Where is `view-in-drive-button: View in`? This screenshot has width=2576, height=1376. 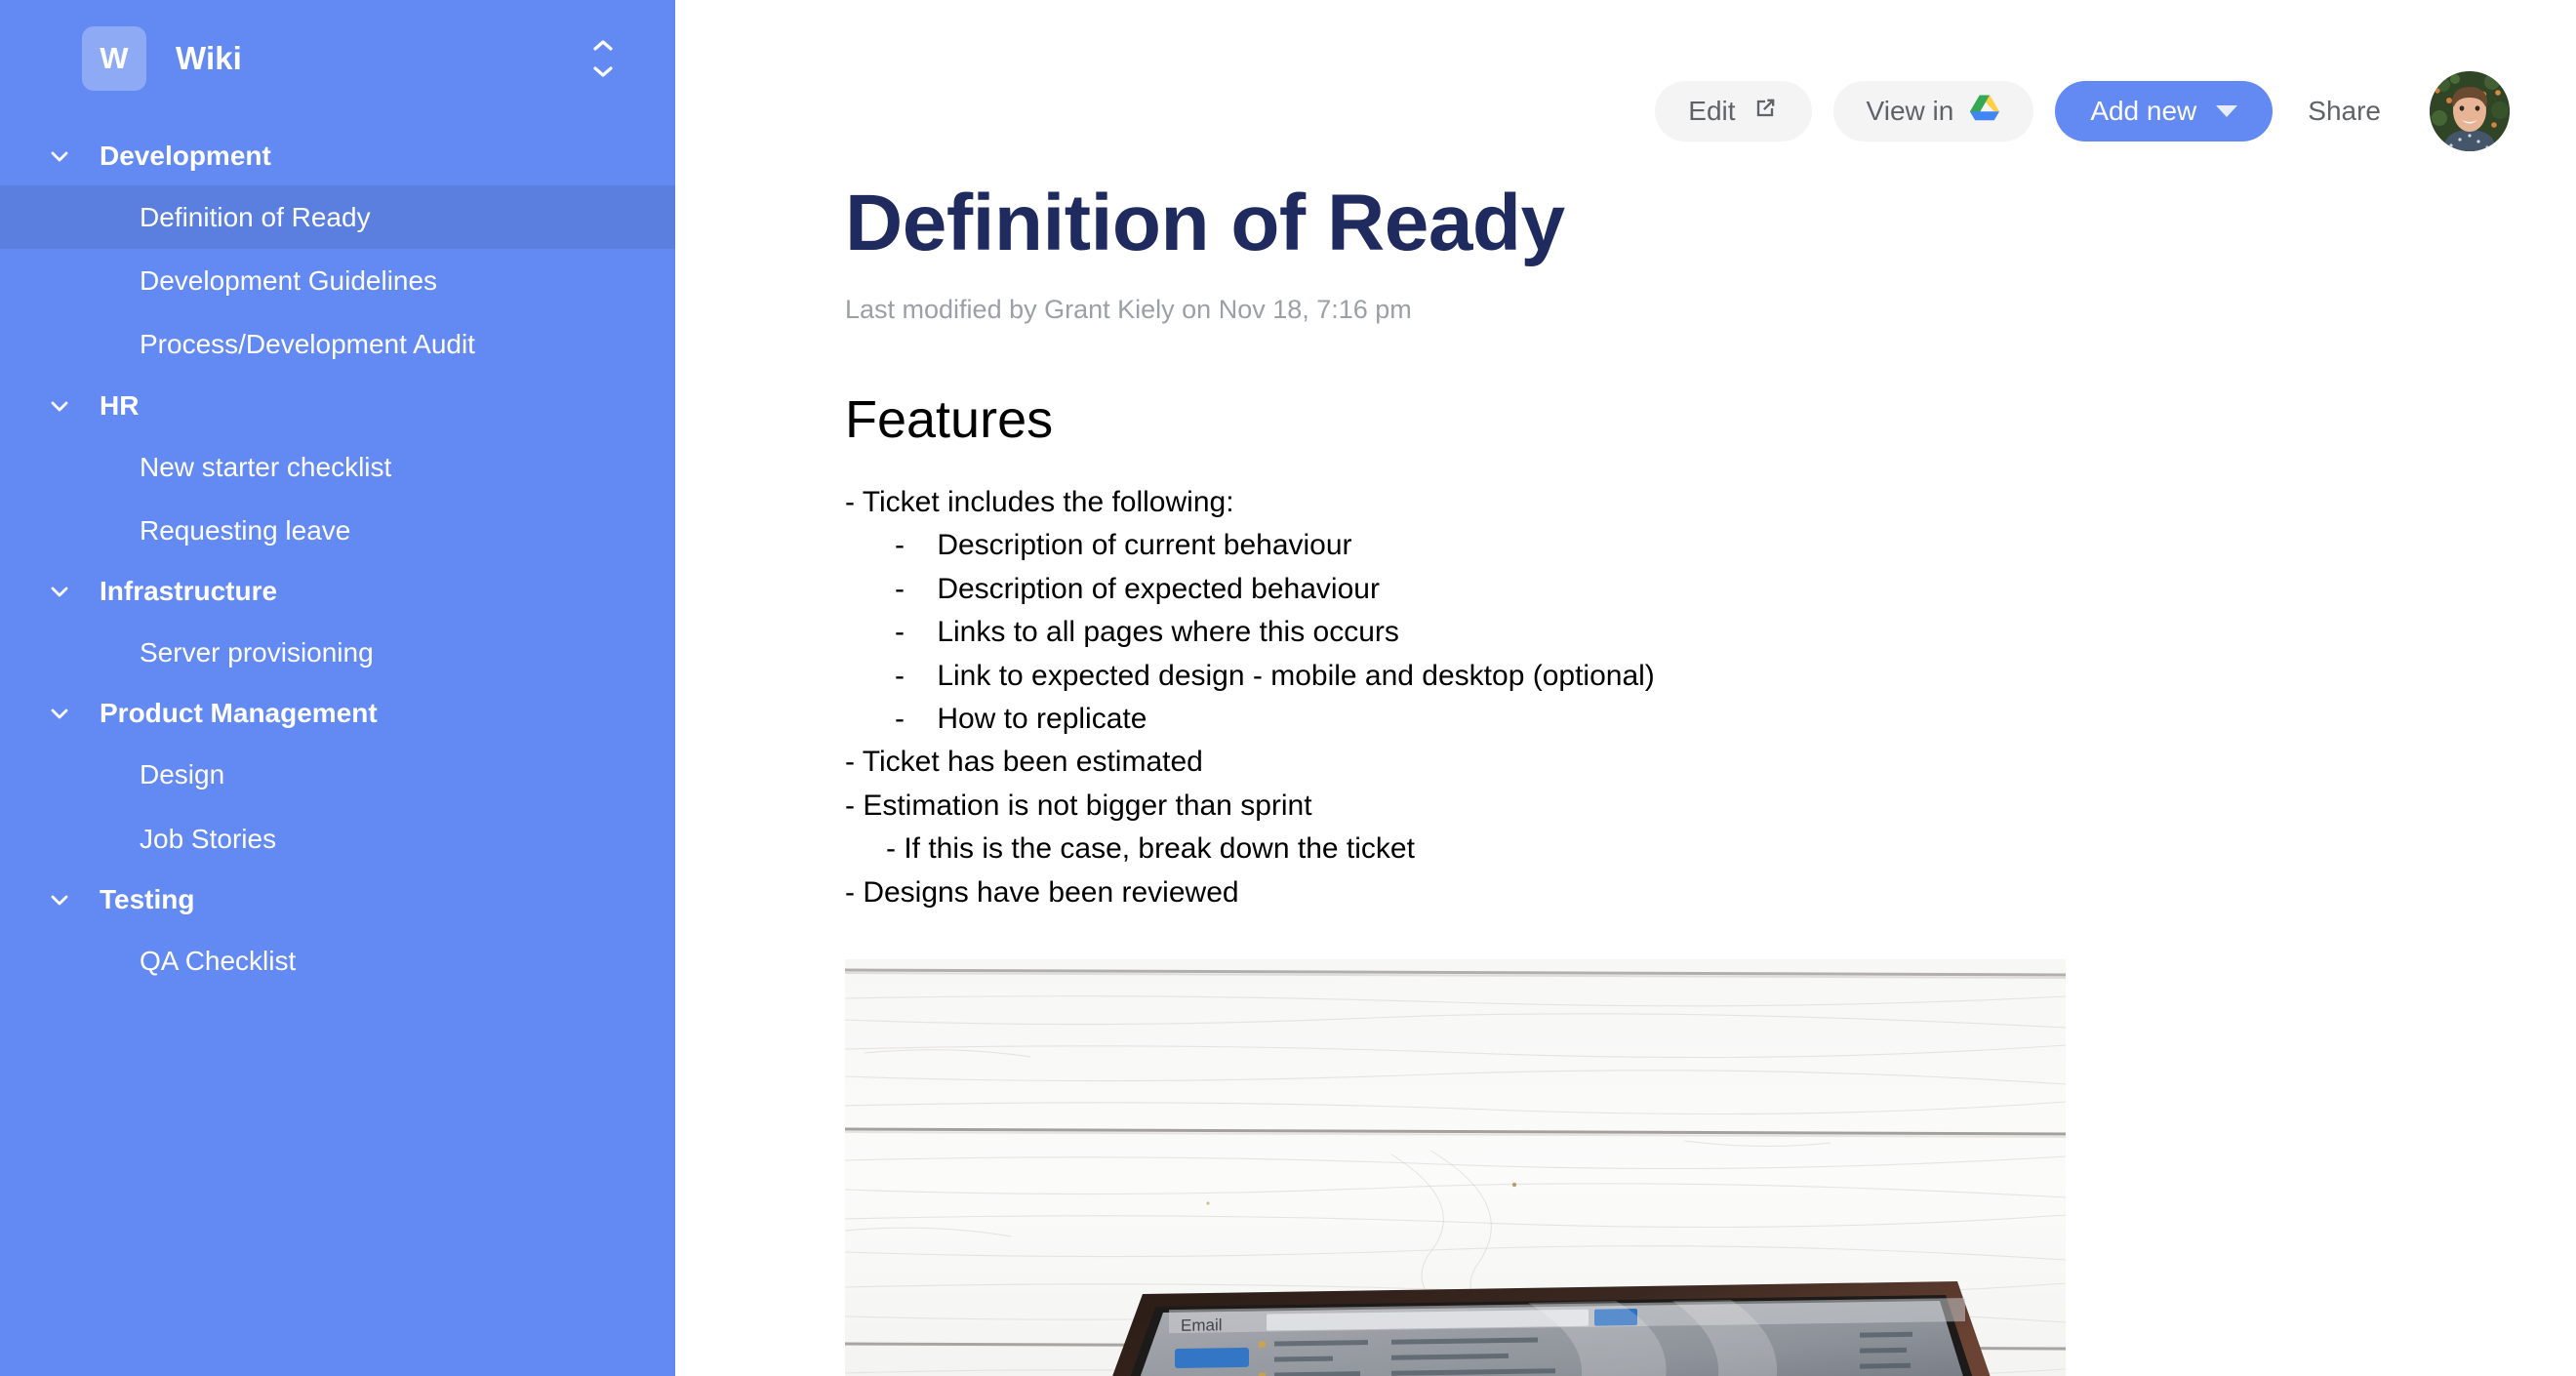
view-in-drive-button: View in is located at coordinates (1933, 111).